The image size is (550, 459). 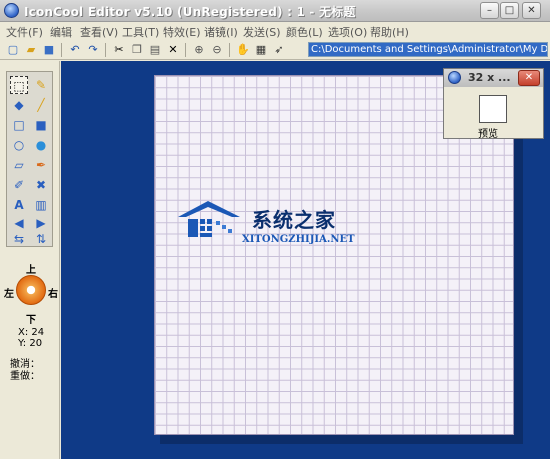 What do you see at coordinates (279, 50) in the screenshot?
I see `pointer-icon: ➶` at bounding box center [279, 50].